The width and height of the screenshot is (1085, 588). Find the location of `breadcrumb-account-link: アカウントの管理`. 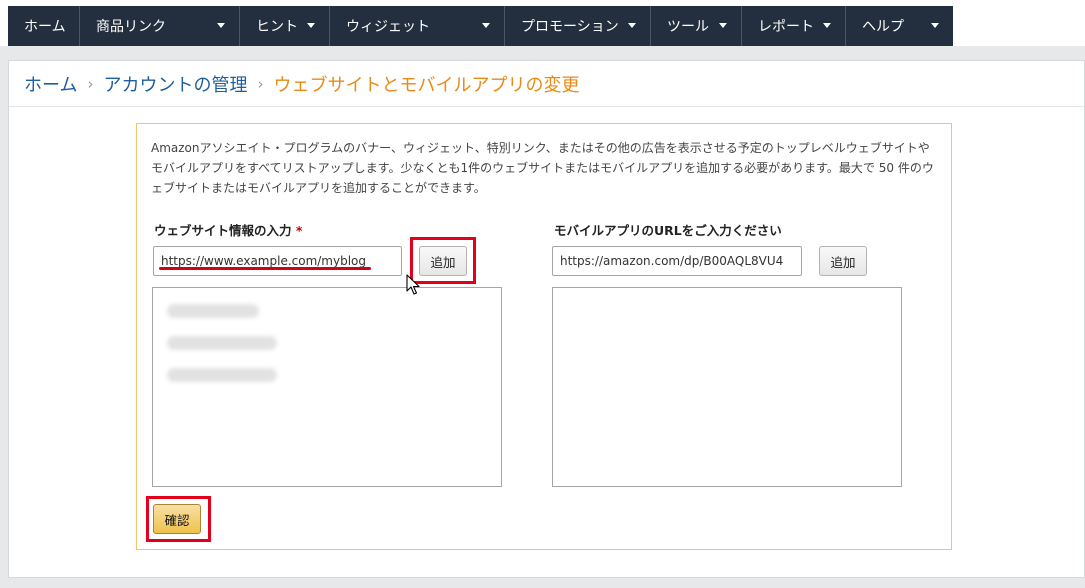

breadcrumb-account-link: アカウントの管理 is located at coordinates (175, 84).